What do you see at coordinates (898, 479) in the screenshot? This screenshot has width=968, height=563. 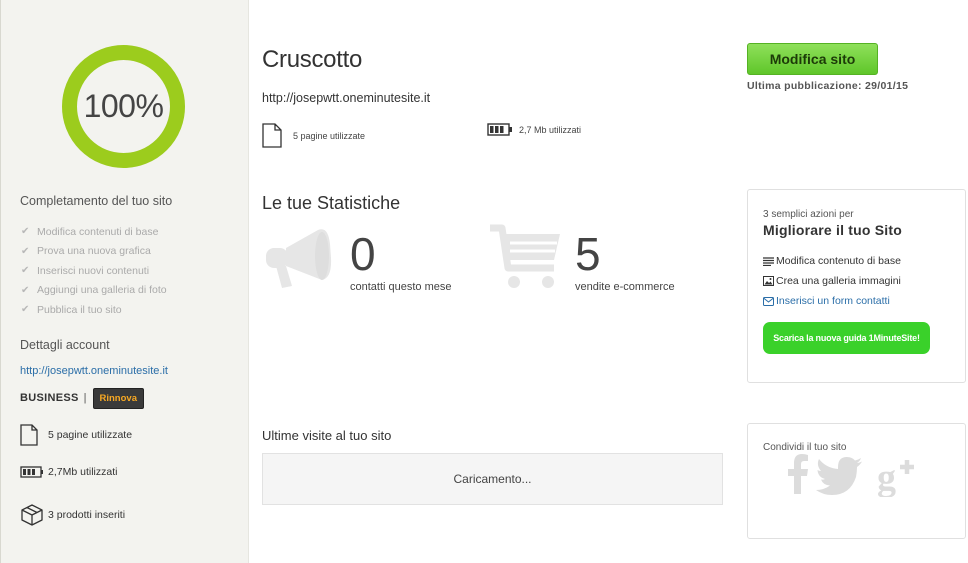 I see `googleplus-icon: g` at bounding box center [898, 479].